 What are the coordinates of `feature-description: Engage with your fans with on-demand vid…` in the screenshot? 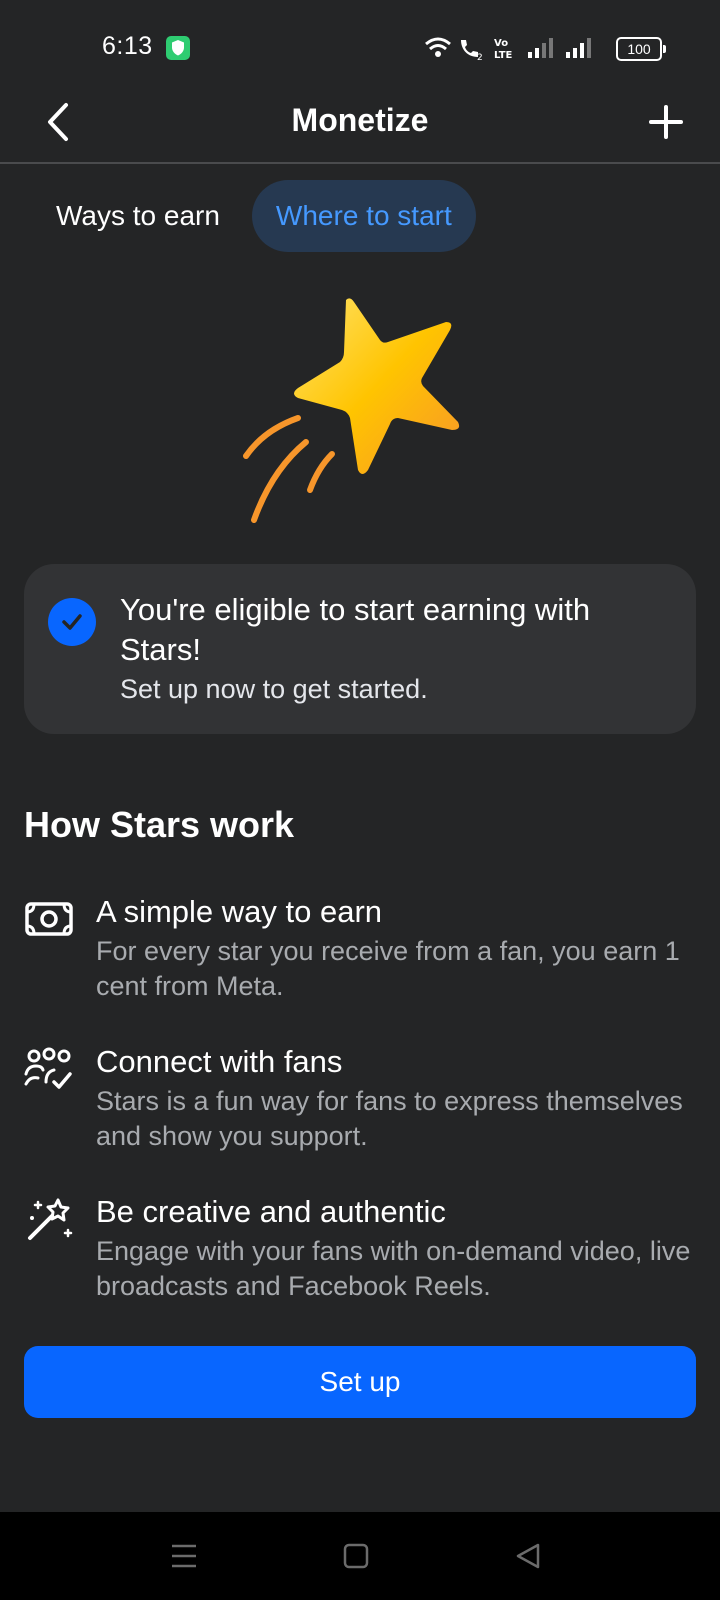 It's located at (393, 1268).